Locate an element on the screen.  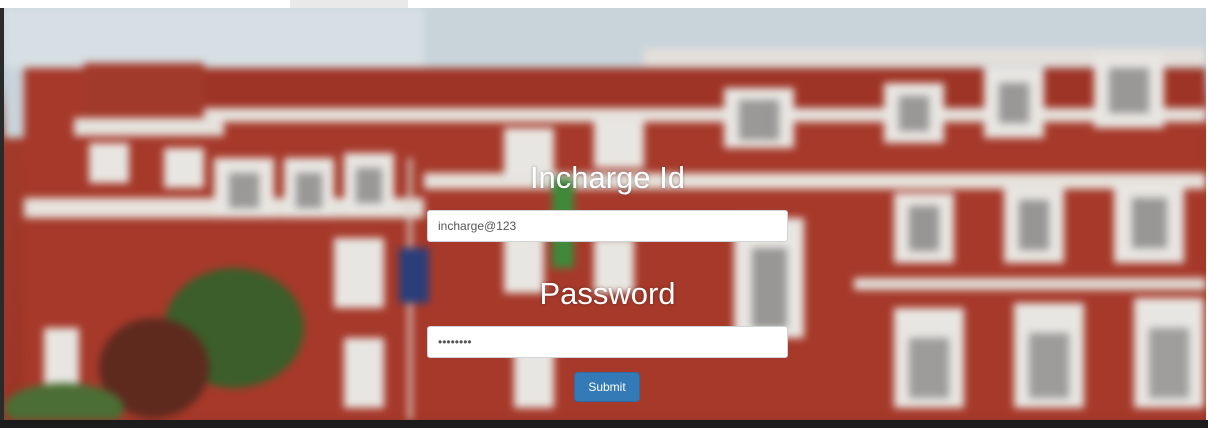
incharge-id-input is located at coordinates (607, 226).